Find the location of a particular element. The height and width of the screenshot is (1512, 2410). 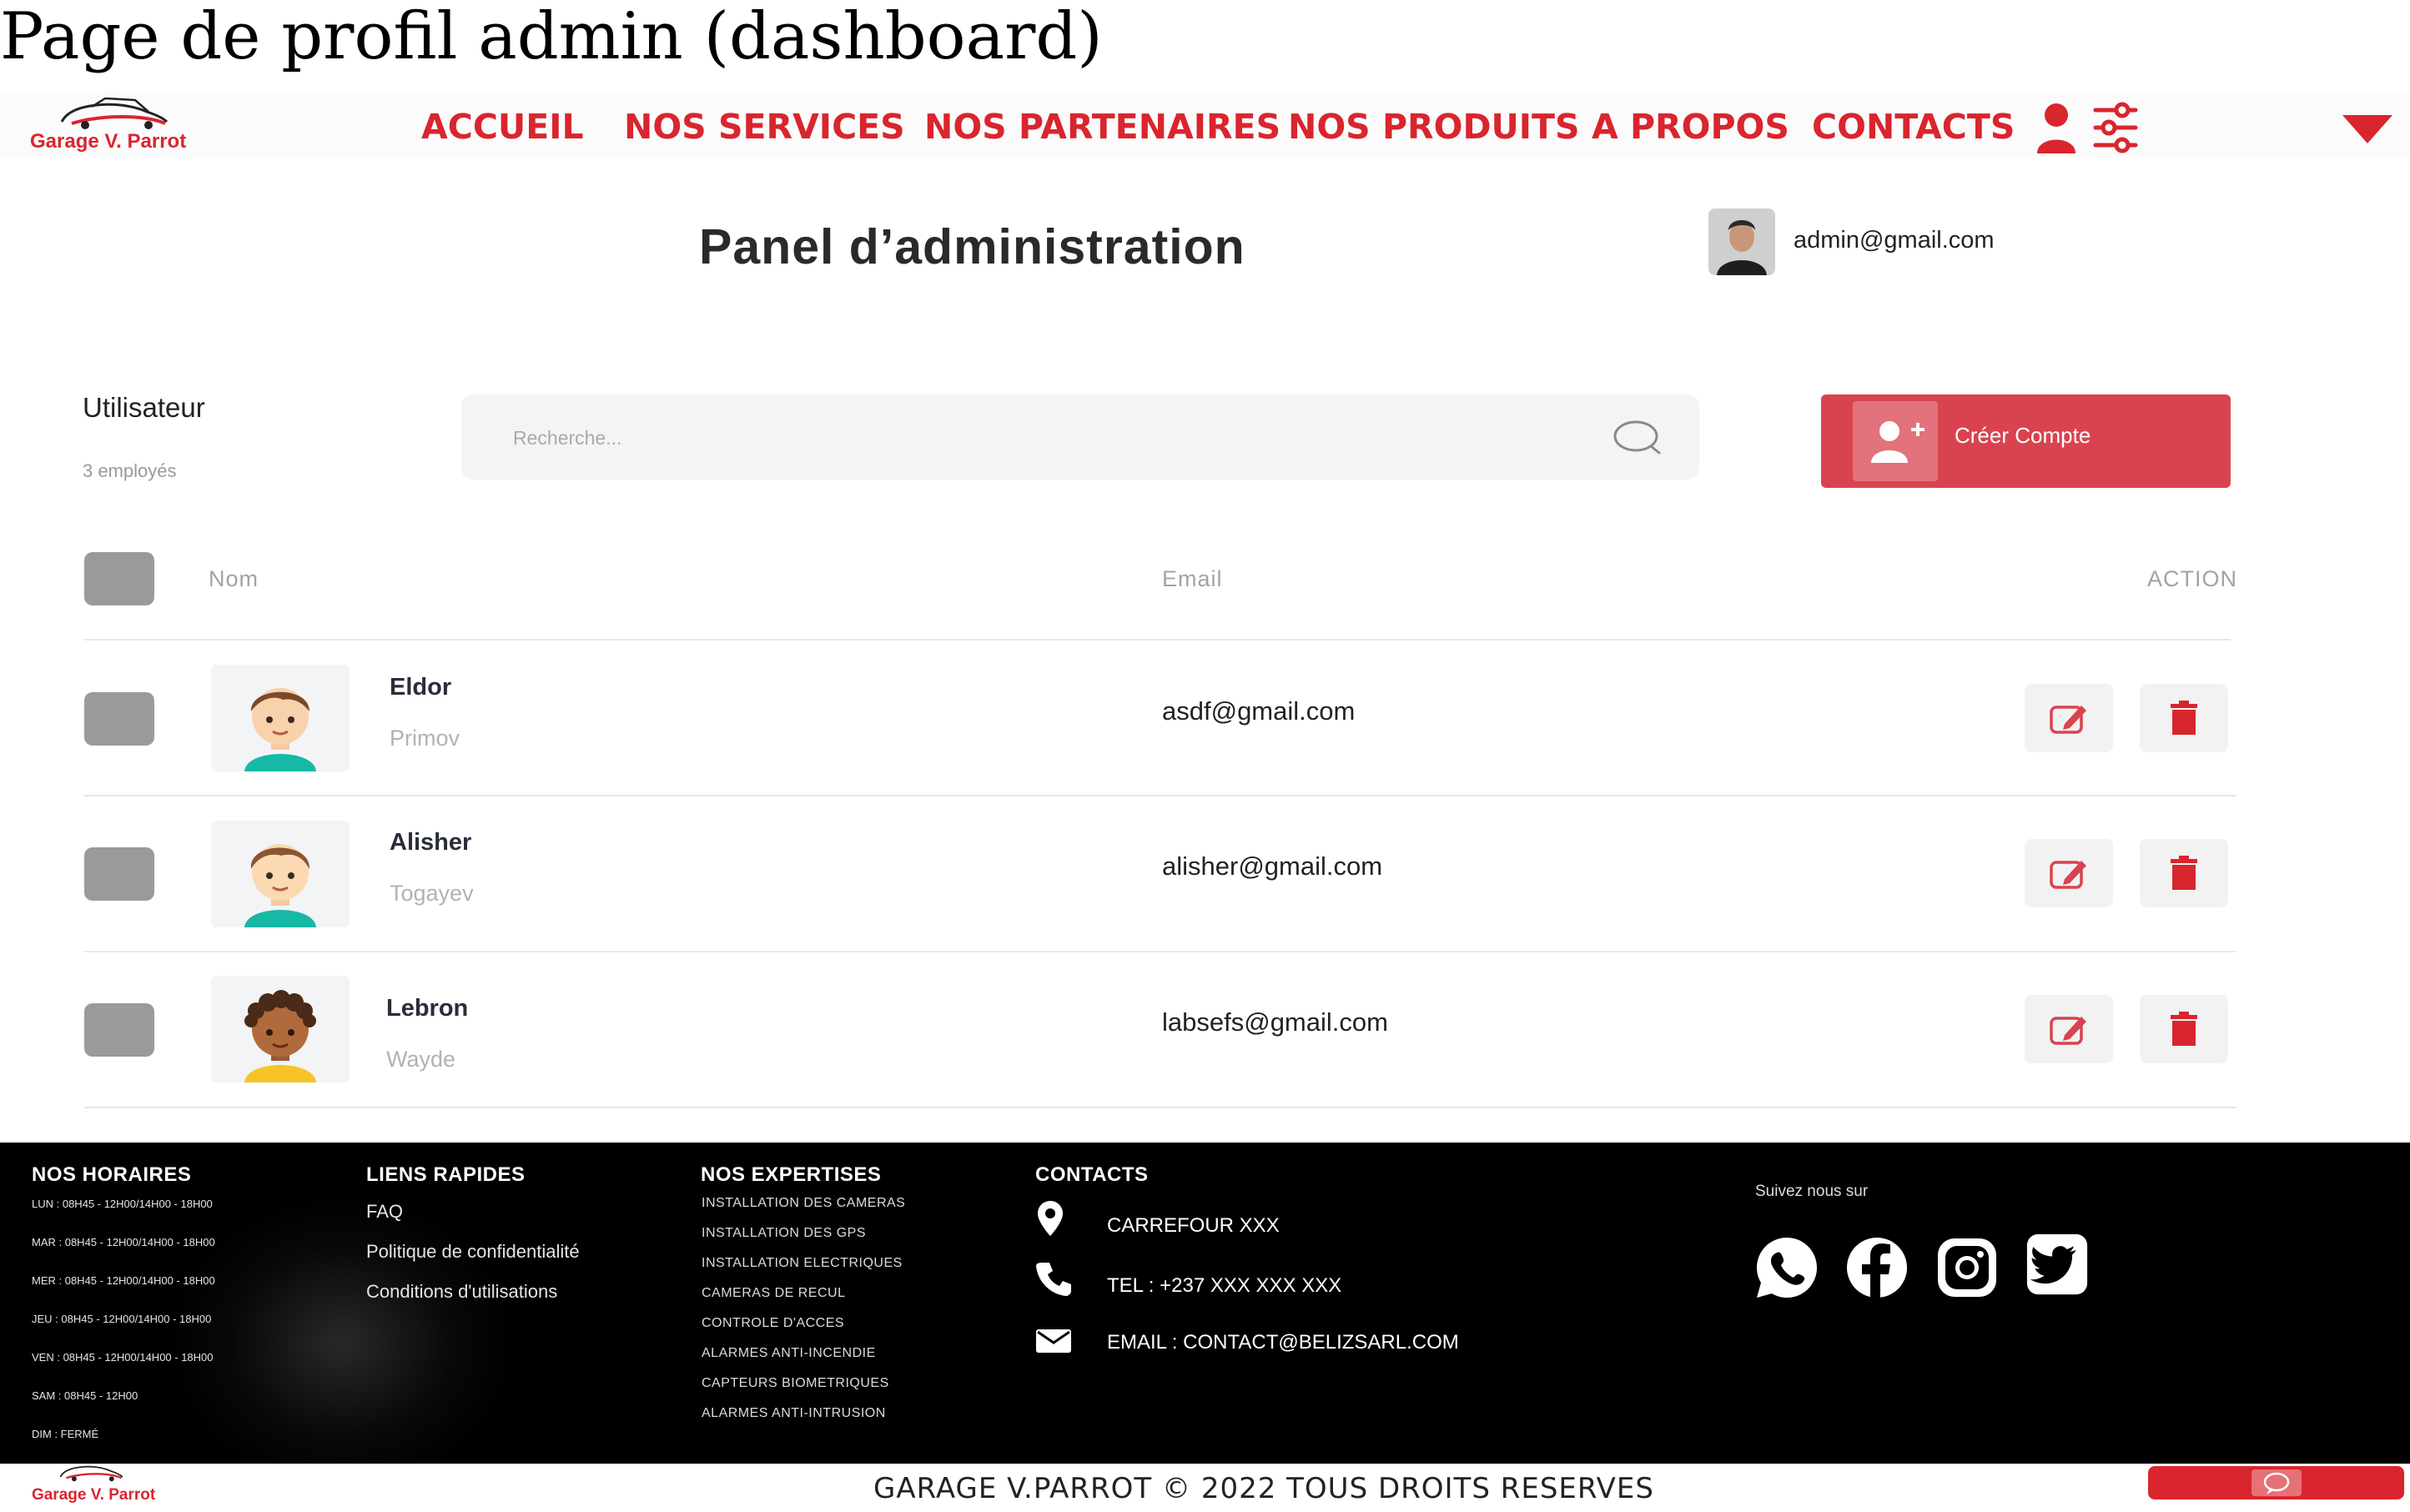

expertise-item: CONTROLE D'ACCES is located at coordinates (773, 1324).